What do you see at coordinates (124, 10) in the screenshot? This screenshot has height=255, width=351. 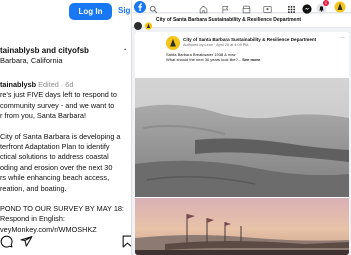 I see `signup-link: Sig` at bounding box center [124, 10].